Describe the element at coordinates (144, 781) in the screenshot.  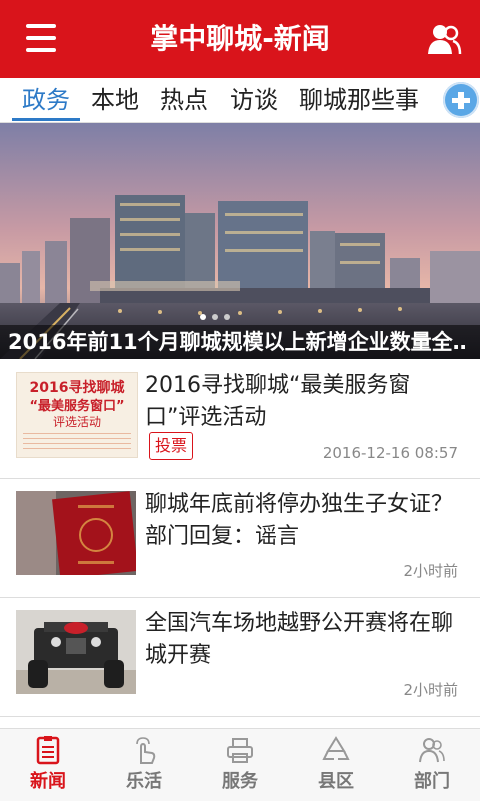
I see `nav-label: 乐活` at that location.